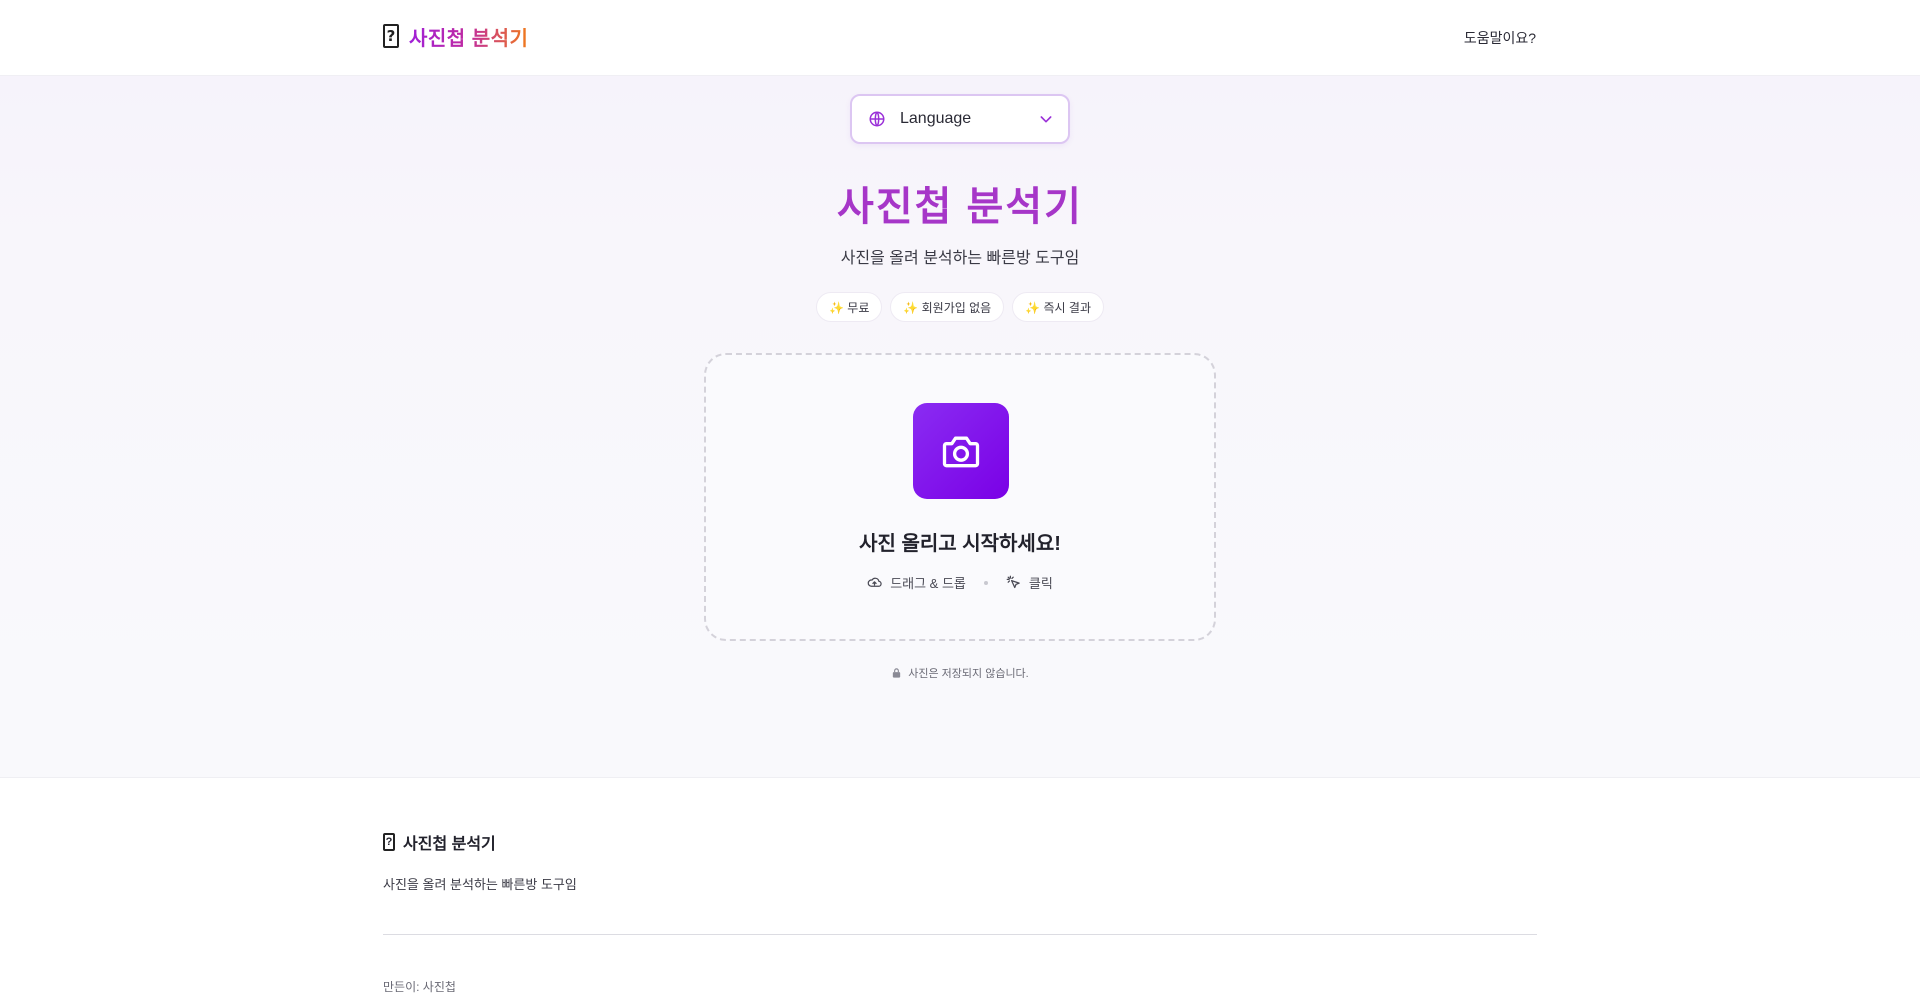 The width and height of the screenshot is (1920, 993). What do you see at coordinates (1046, 119) in the screenshot?
I see `chevron-down-icon` at bounding box center [1046, 119].